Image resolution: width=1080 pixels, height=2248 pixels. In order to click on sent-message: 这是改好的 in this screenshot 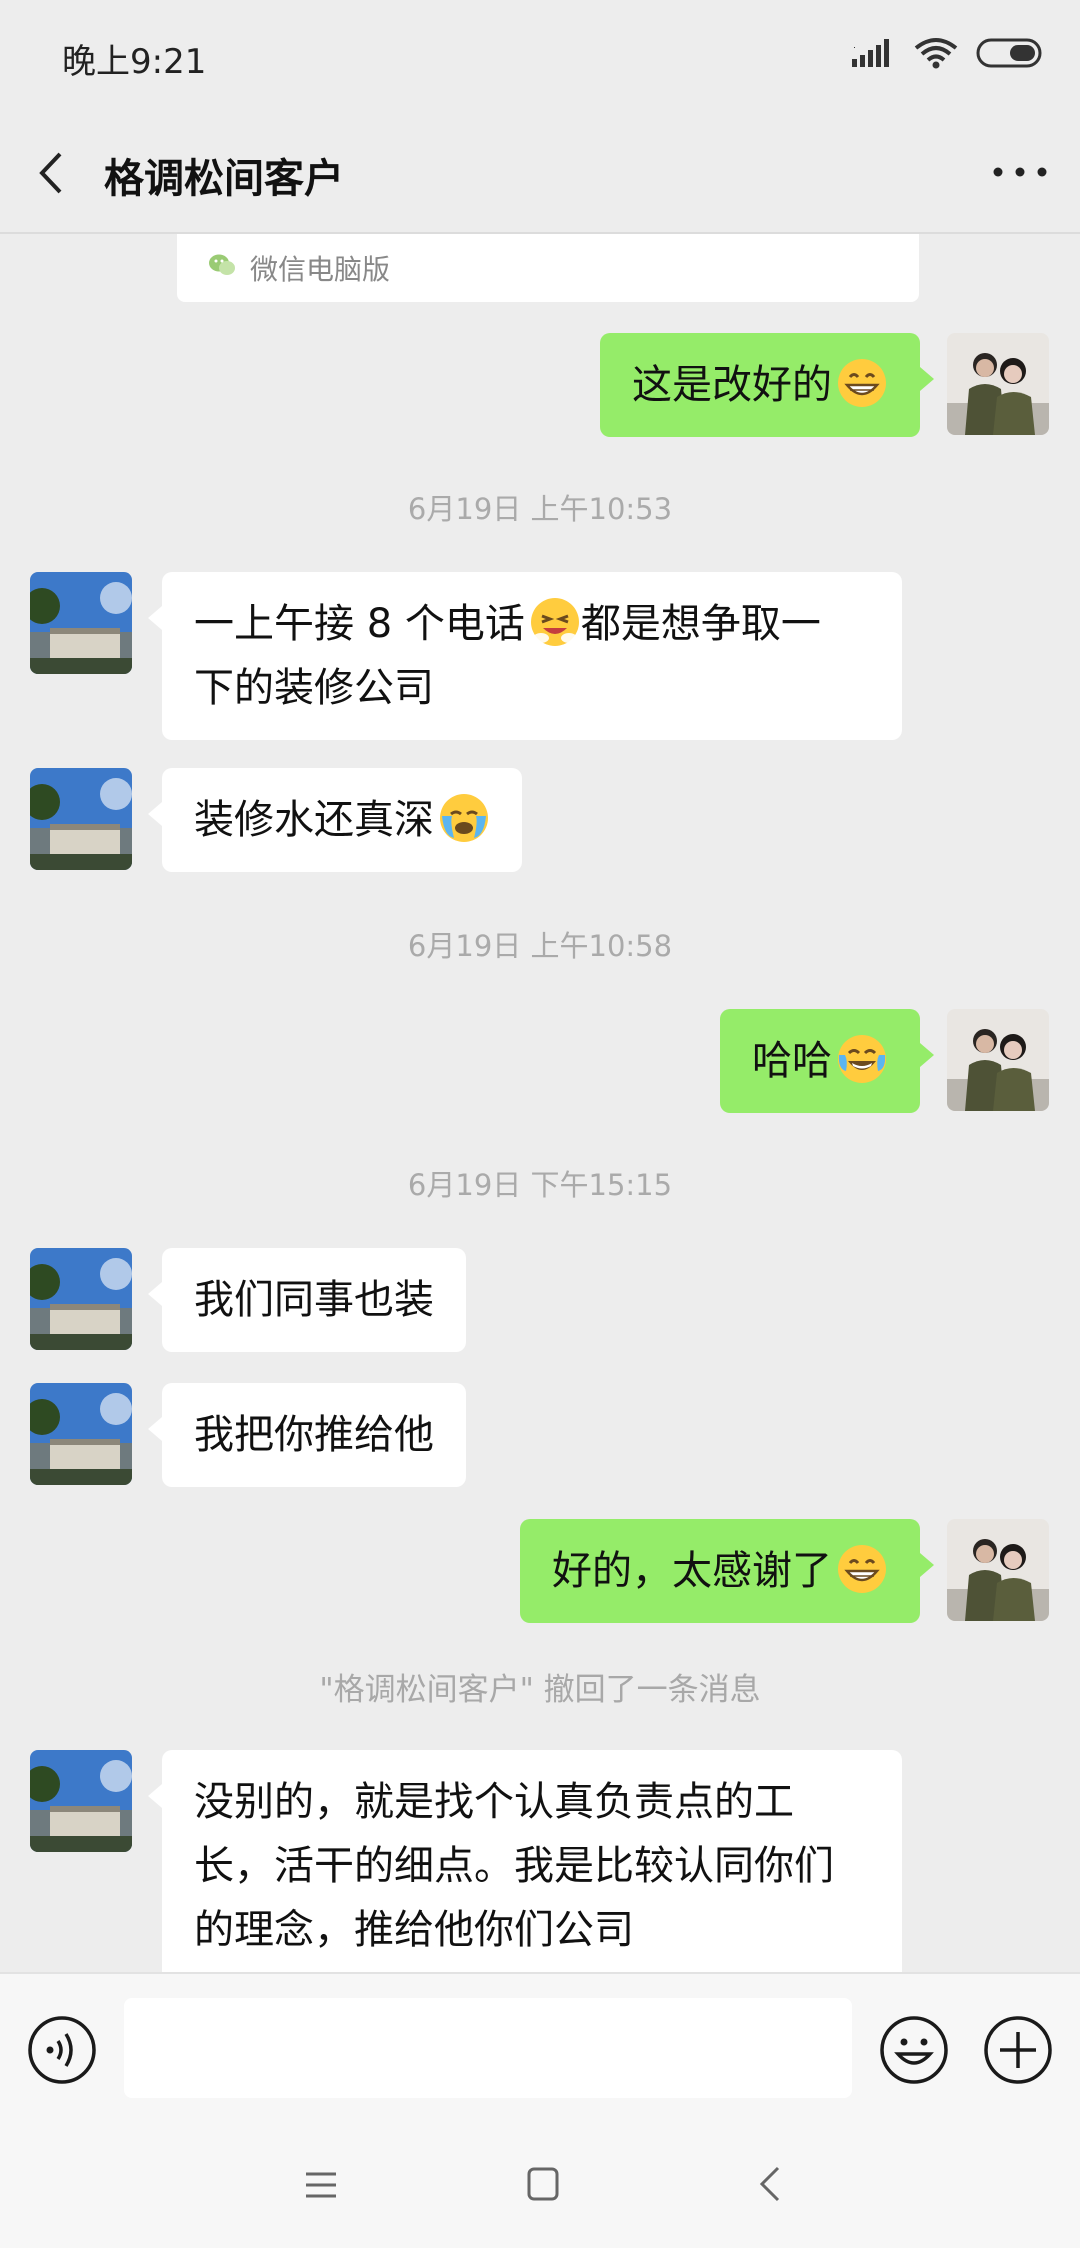, I will do `click(767, 385)`.